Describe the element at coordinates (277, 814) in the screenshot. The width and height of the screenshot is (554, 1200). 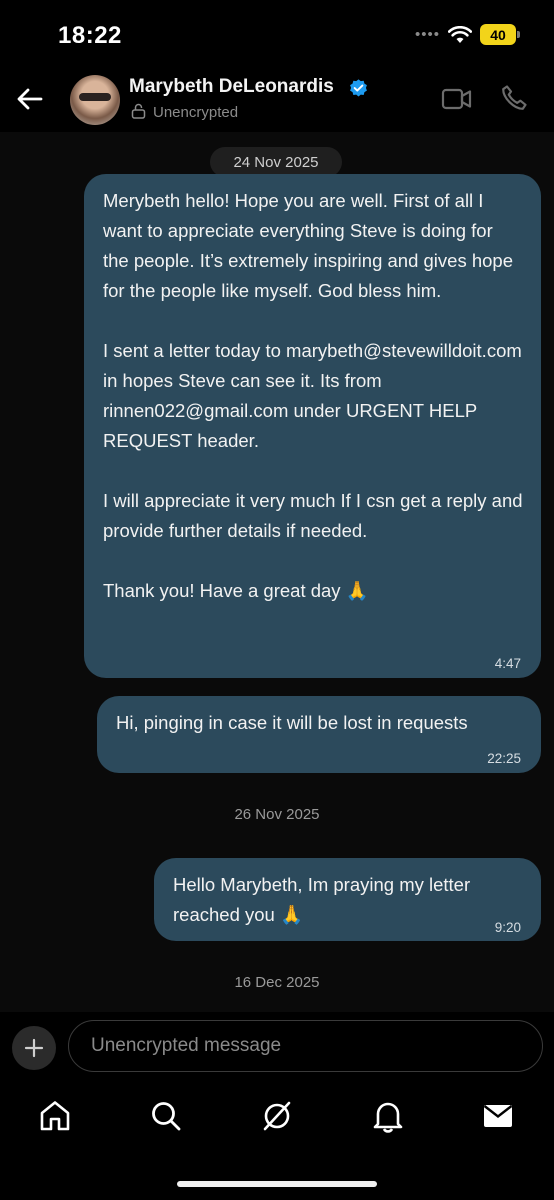
I see `date-divider: 26 Nov 2025` at that location.